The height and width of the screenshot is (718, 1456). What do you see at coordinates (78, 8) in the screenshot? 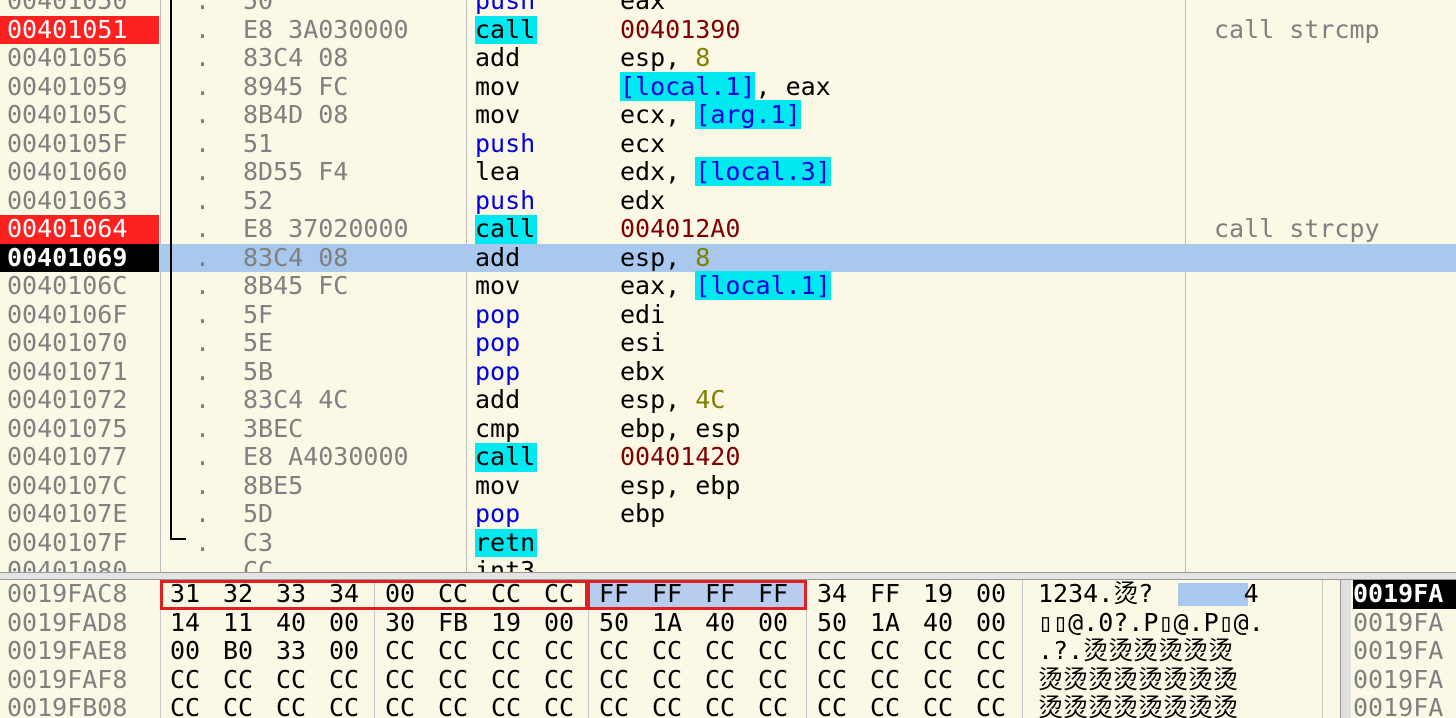
I see `instruction-address: 00401050` at bounding box center [78, 8].